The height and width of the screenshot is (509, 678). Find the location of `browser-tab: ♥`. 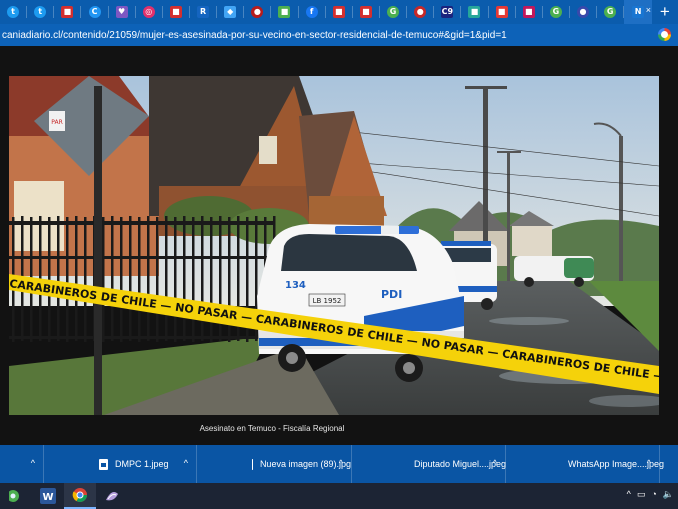

browser-tab: ♥ is located at coordinates (122, 12).